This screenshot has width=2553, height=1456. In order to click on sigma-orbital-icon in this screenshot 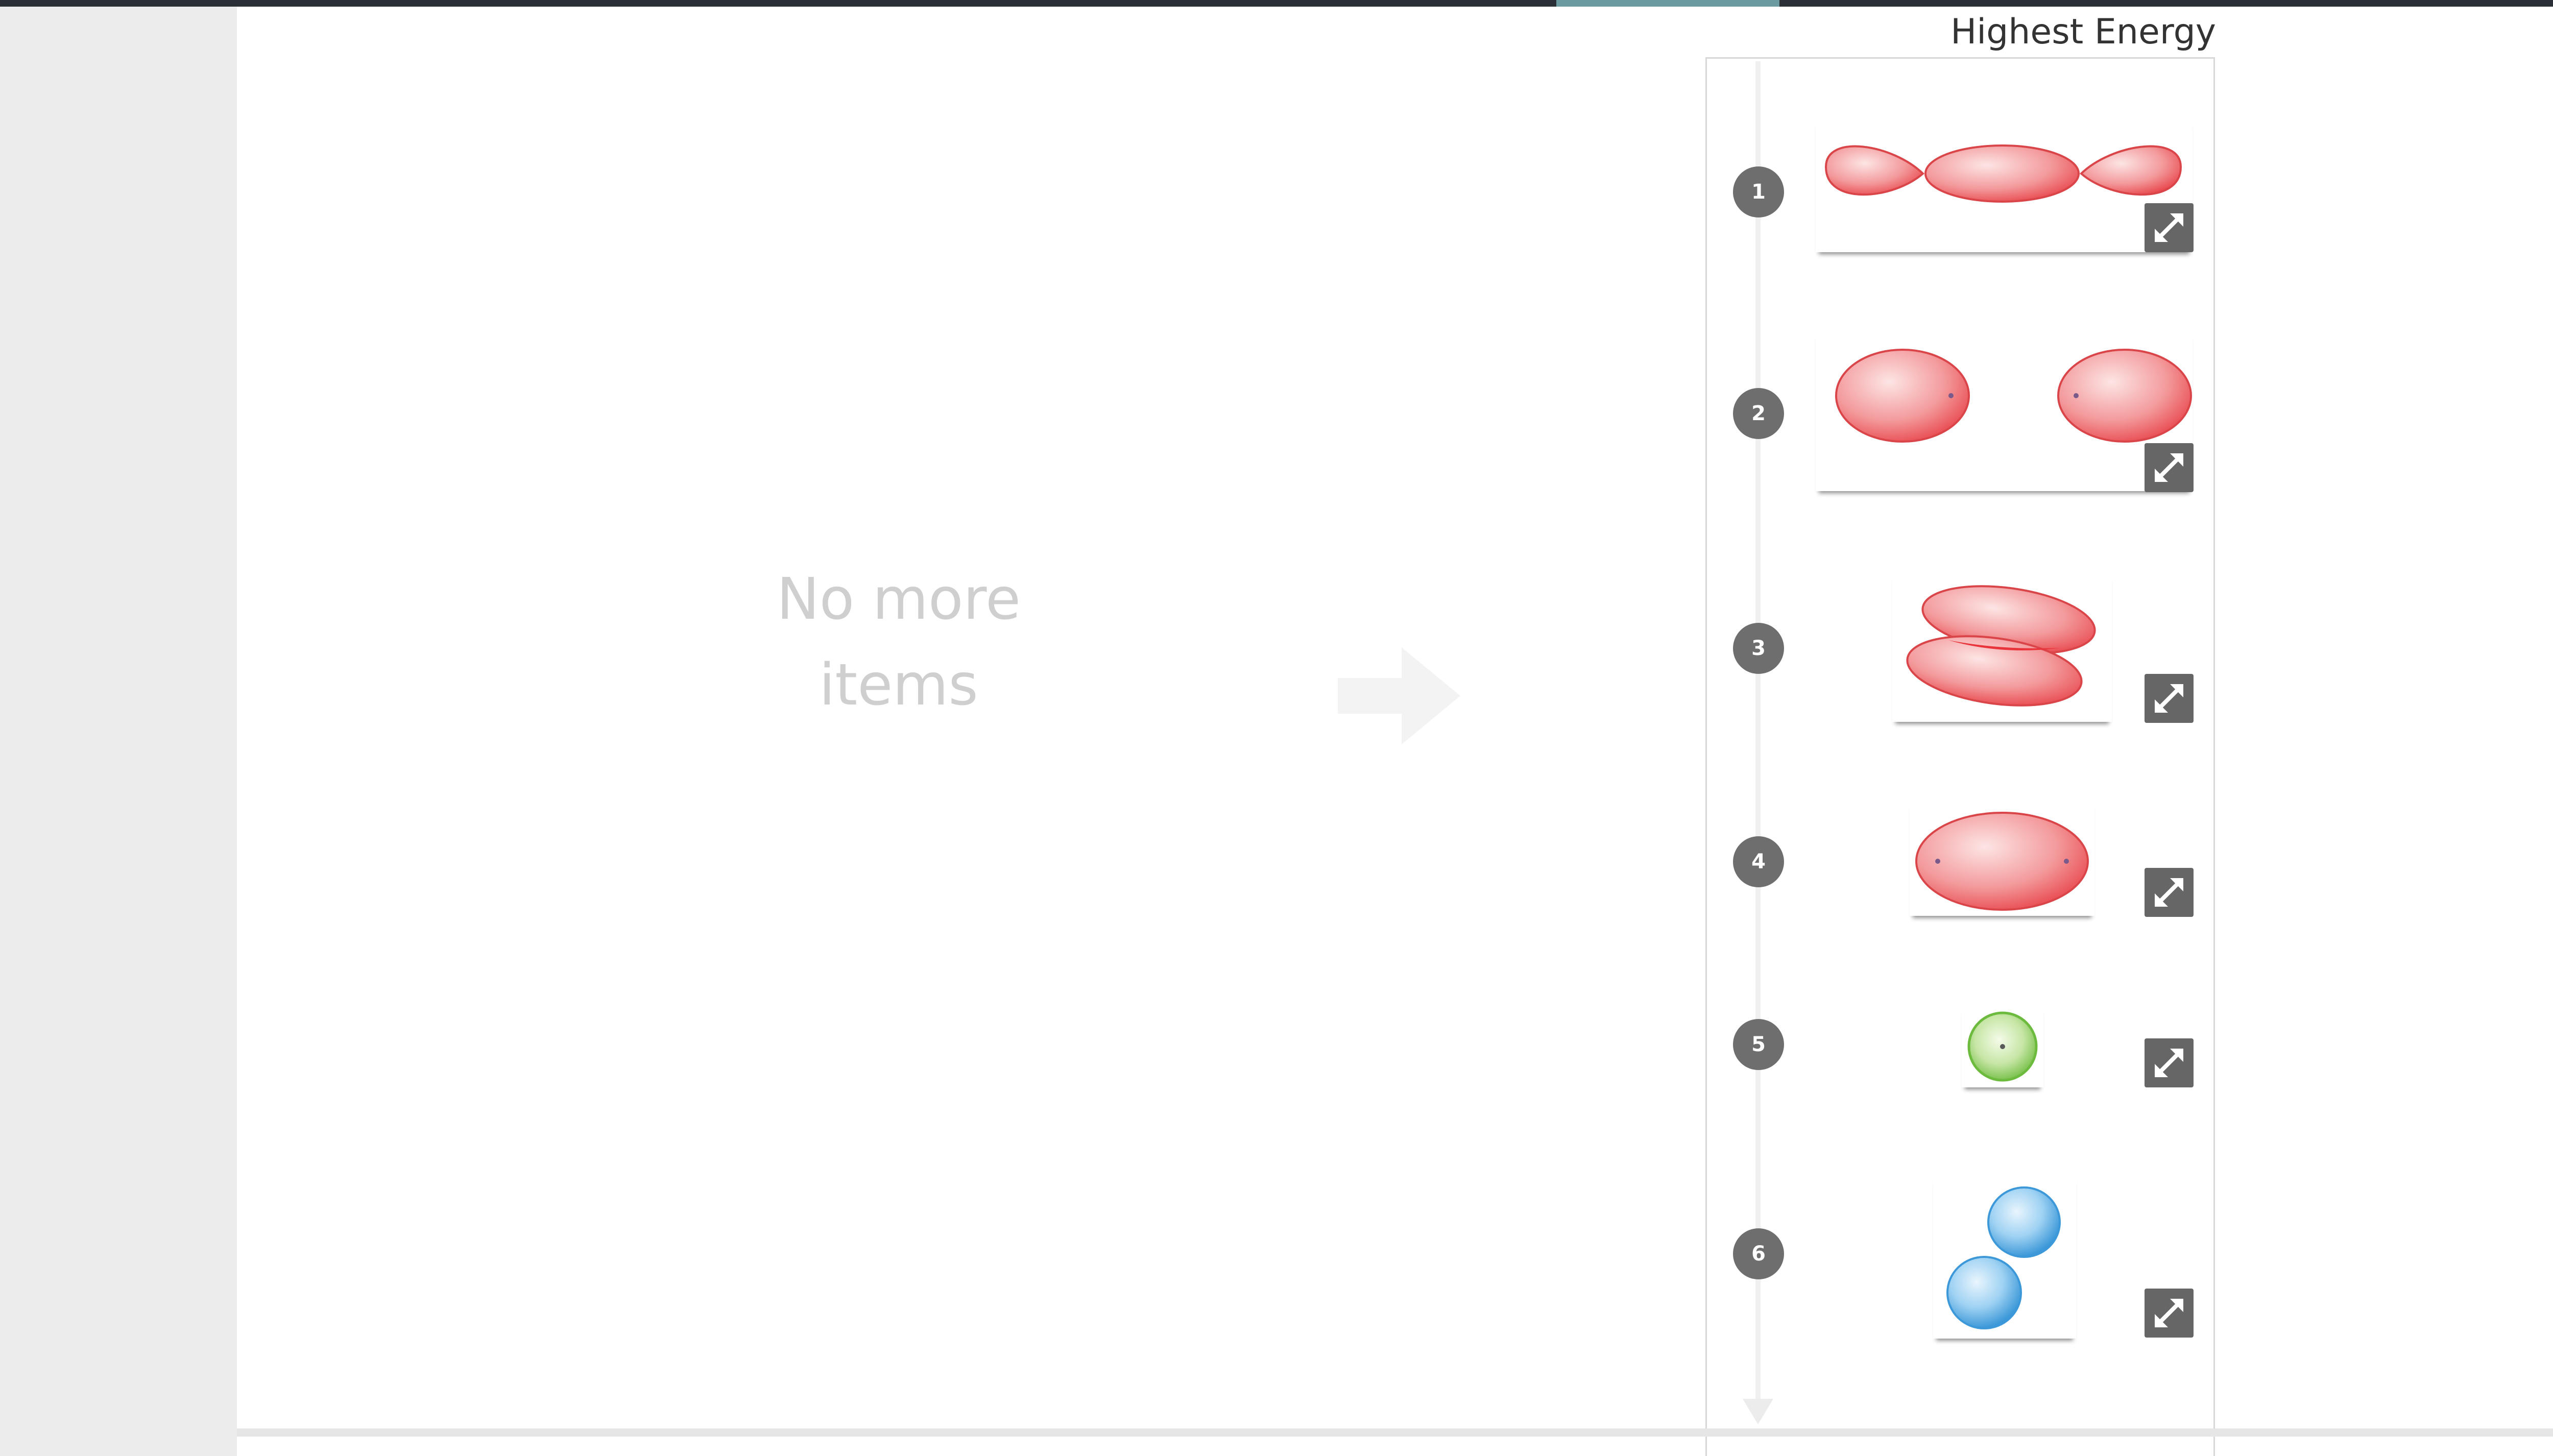, I will do `click(2002, 861)`.